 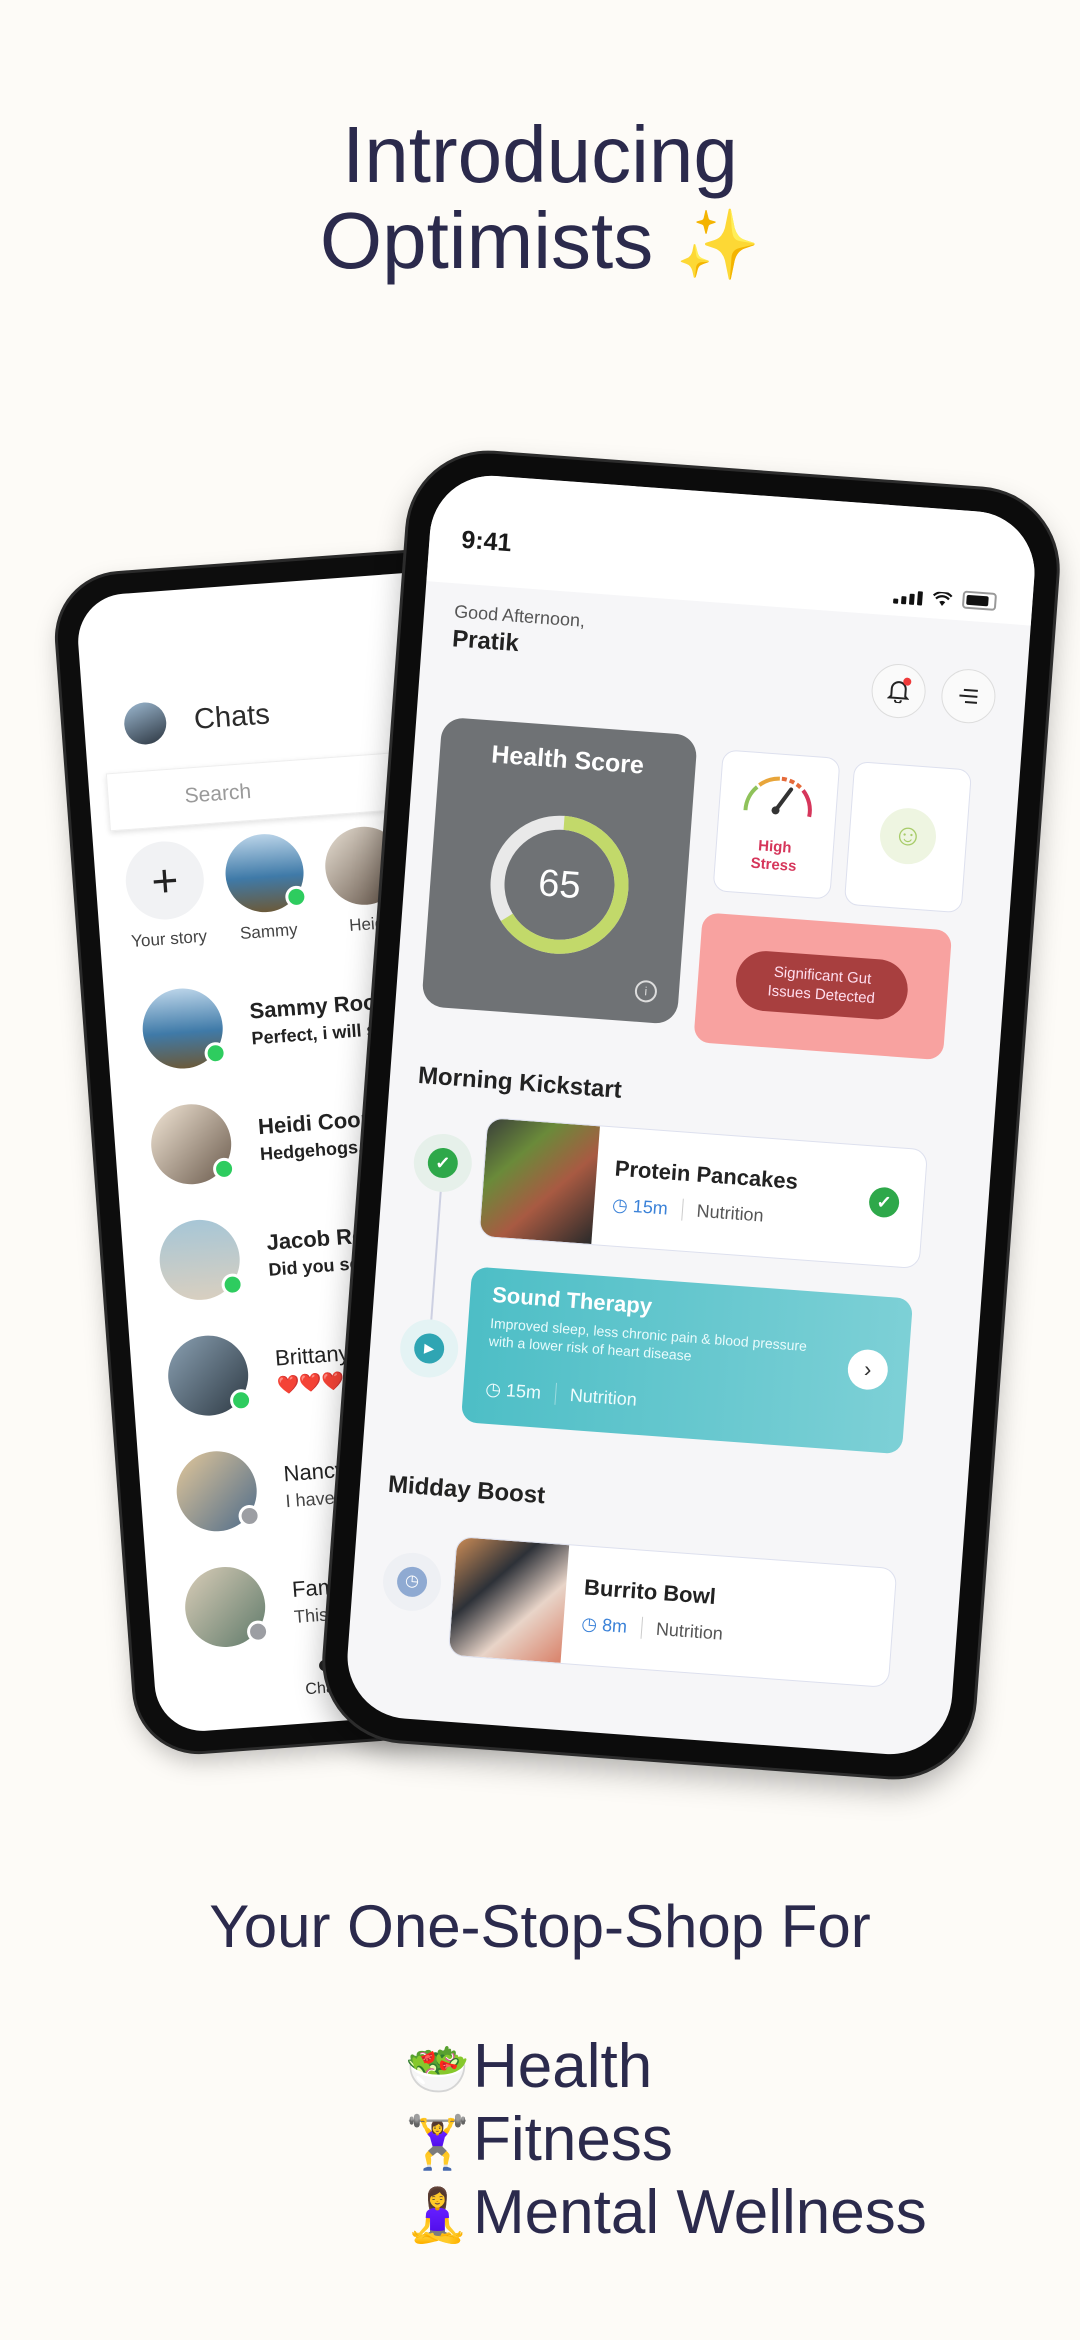 What do you see at coordinates (310, 1383) in the screenshot?
I see `last-message: ❤️❤️❤️` at bounding box center [310, 1383].